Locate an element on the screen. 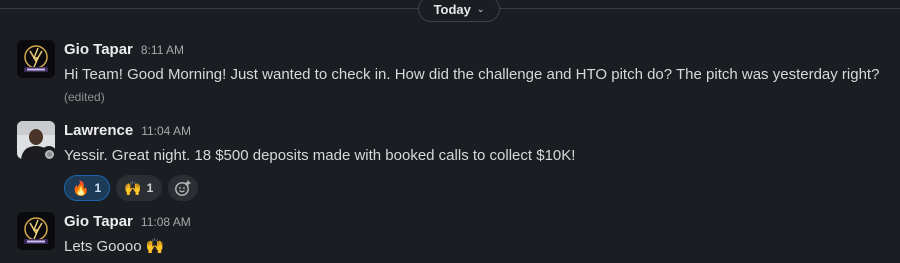  message-text: Lets Goooo 🙌 is located at coordinates (480, 247).